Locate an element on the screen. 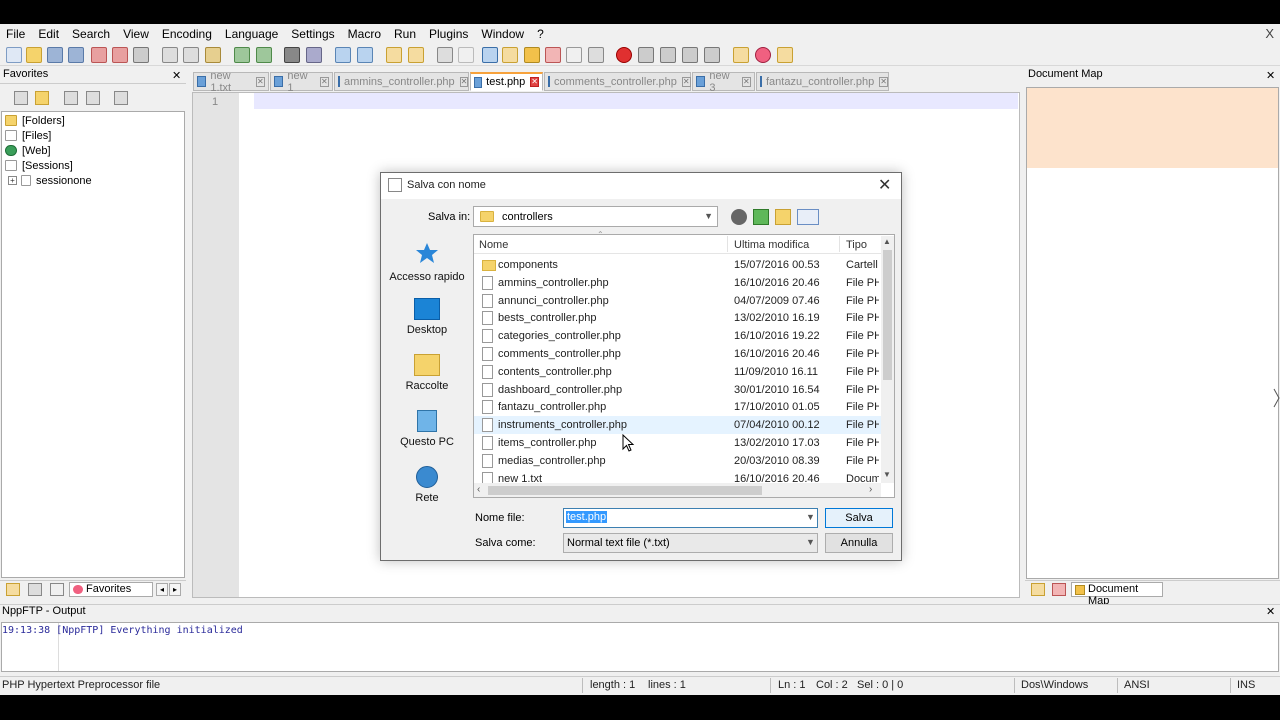 The image size is (1280, 720). scroll-up-icon: ▲ is located at coordinates (887, 241).